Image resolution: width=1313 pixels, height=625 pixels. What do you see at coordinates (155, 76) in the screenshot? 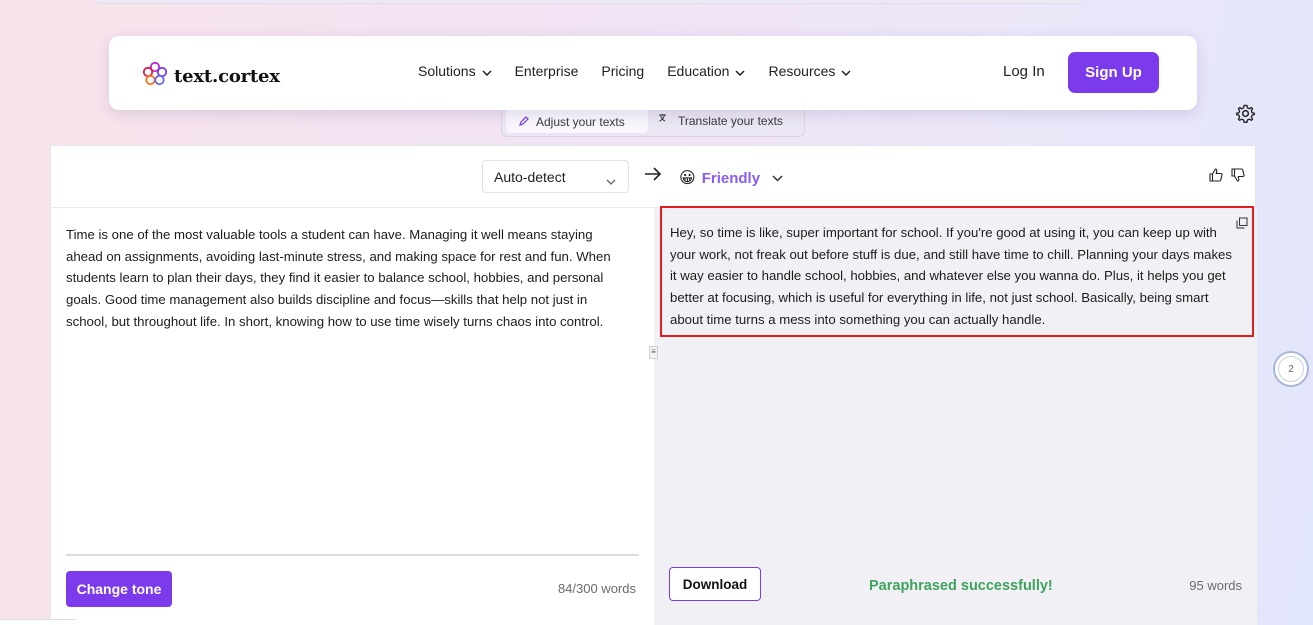
I see `flower-logo-icon` at bounding box center [155, 76].